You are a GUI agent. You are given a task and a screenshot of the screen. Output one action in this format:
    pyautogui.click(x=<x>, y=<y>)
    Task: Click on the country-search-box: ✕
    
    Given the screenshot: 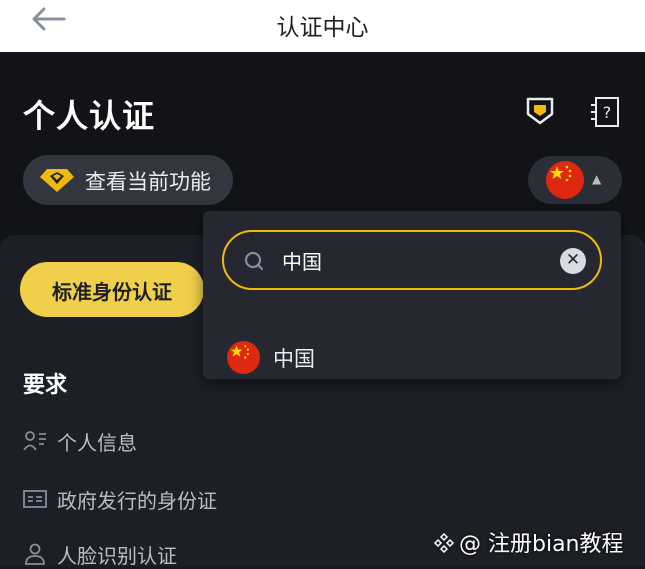 What is the action you would take?
    pyautogui.click(x=412, y=260)
    